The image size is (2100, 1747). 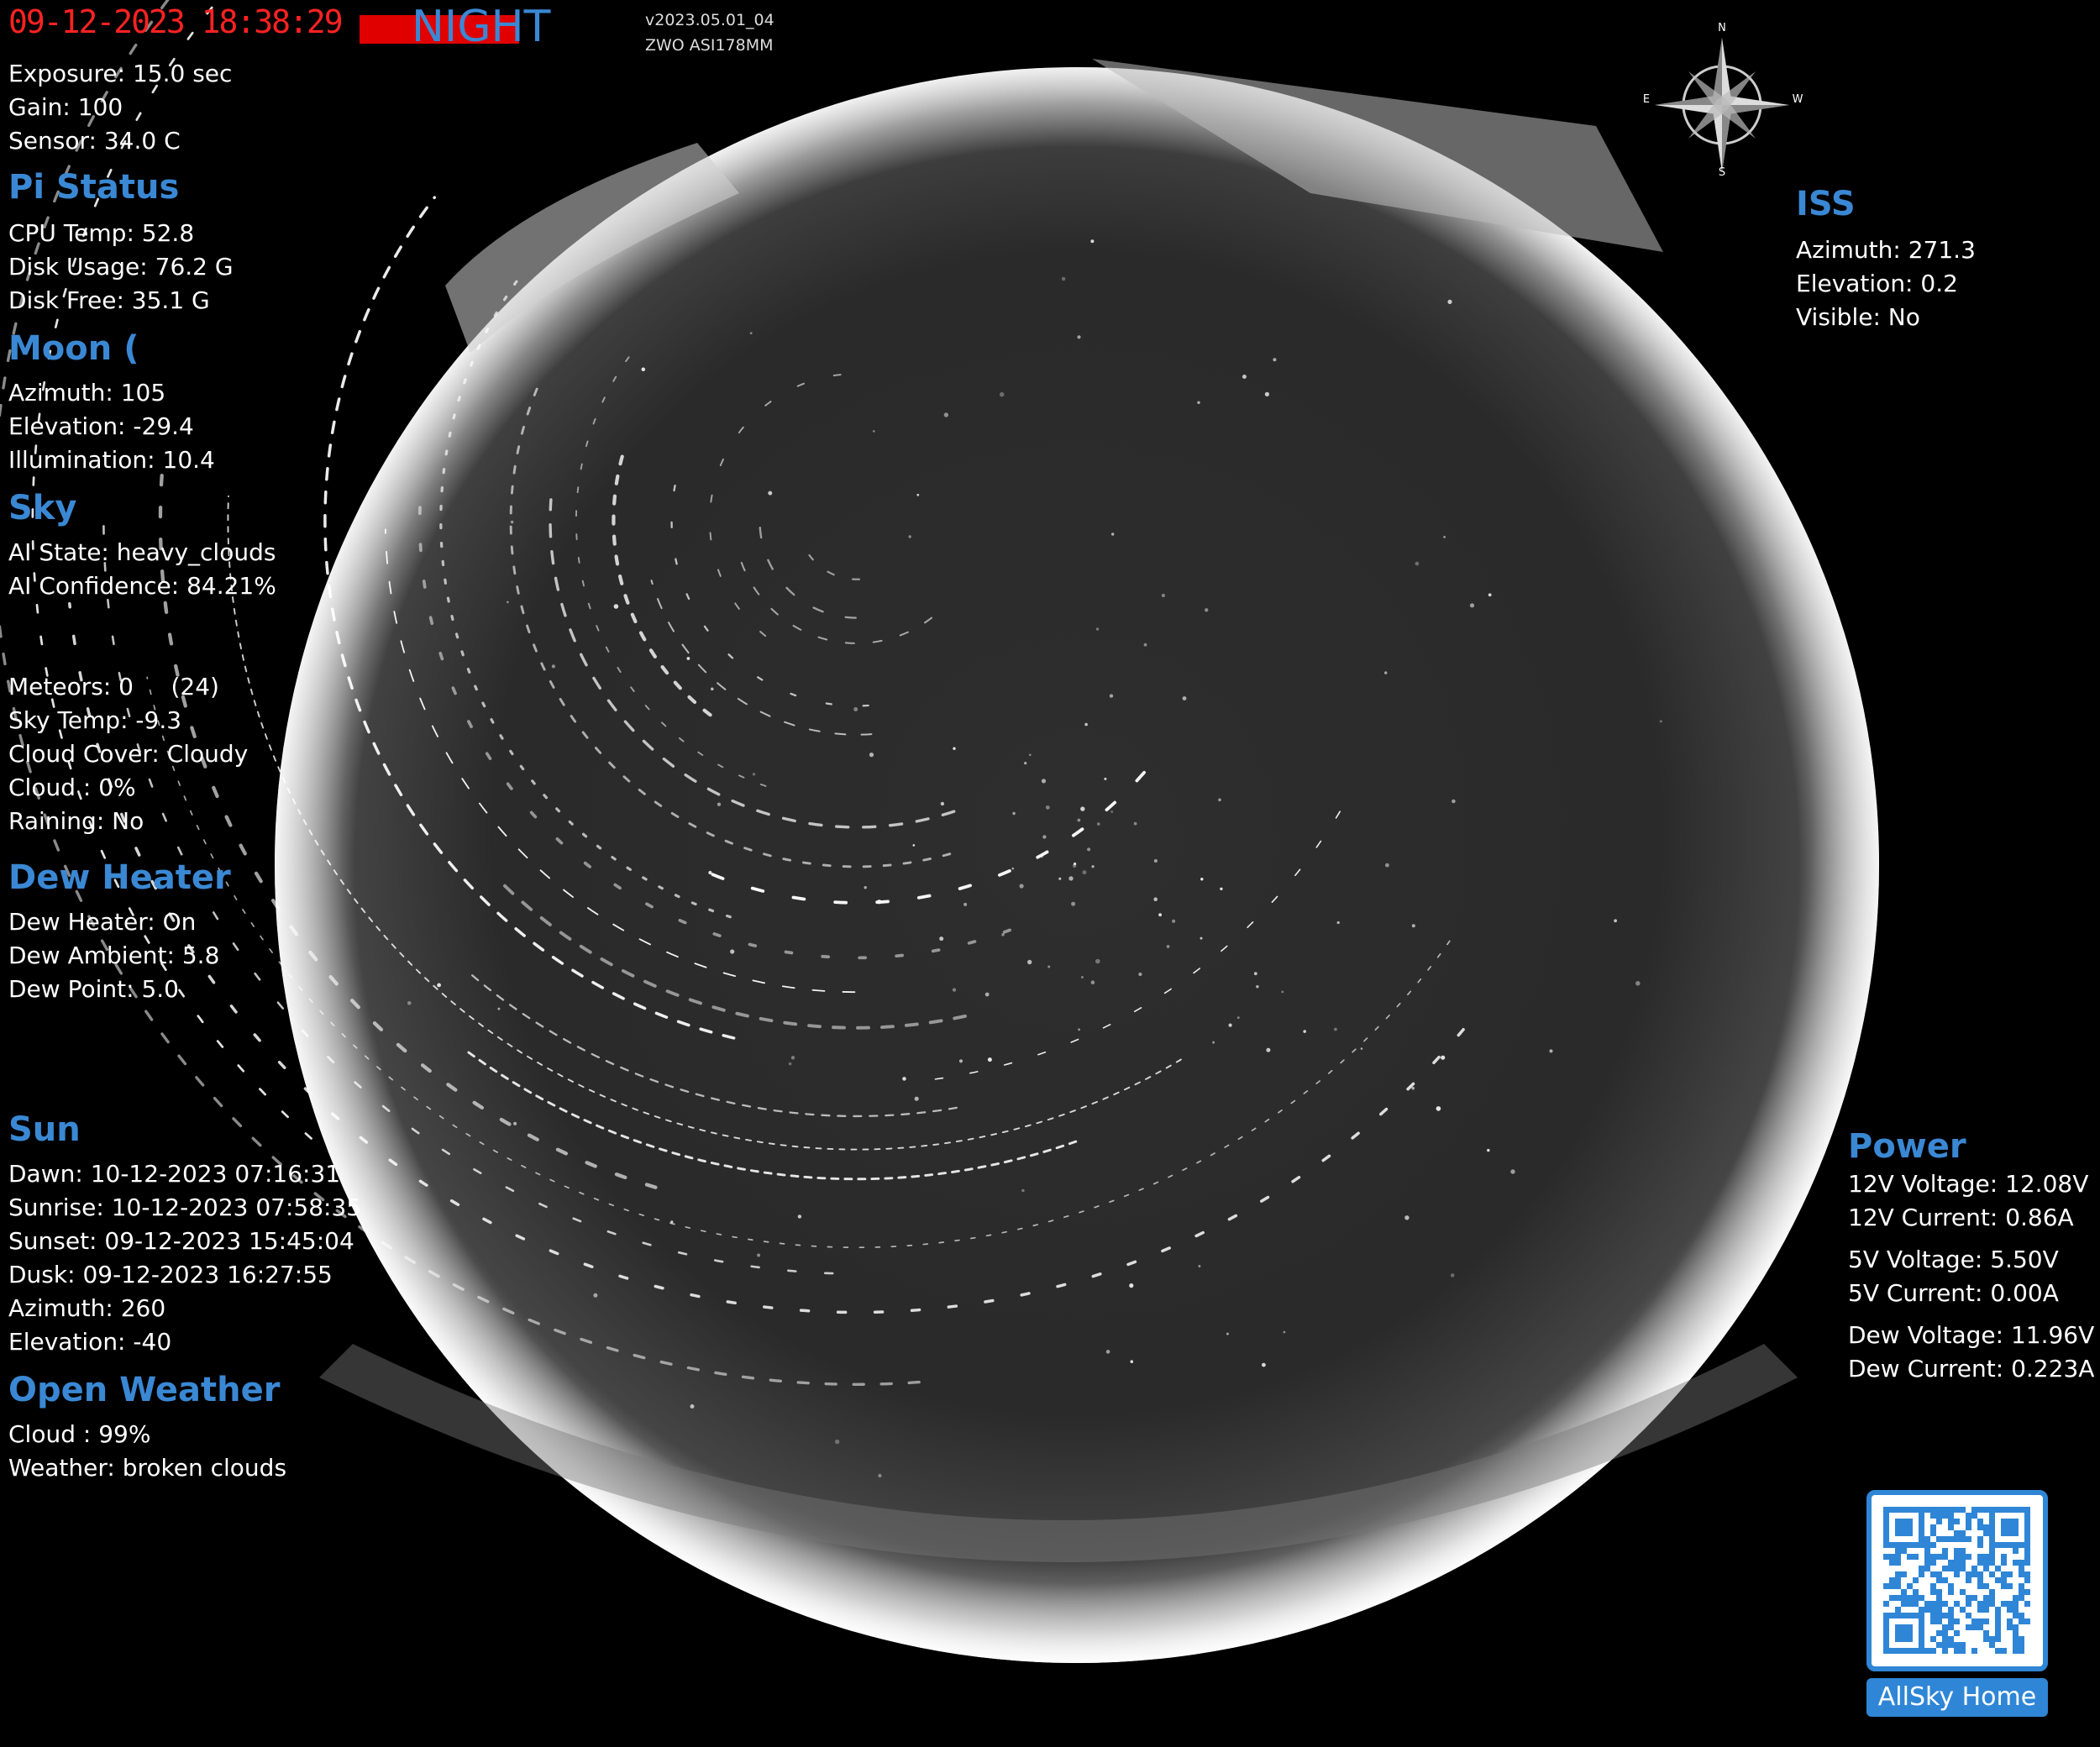 I want to click on qr-code-icon, so click(x=1956, y=1580).